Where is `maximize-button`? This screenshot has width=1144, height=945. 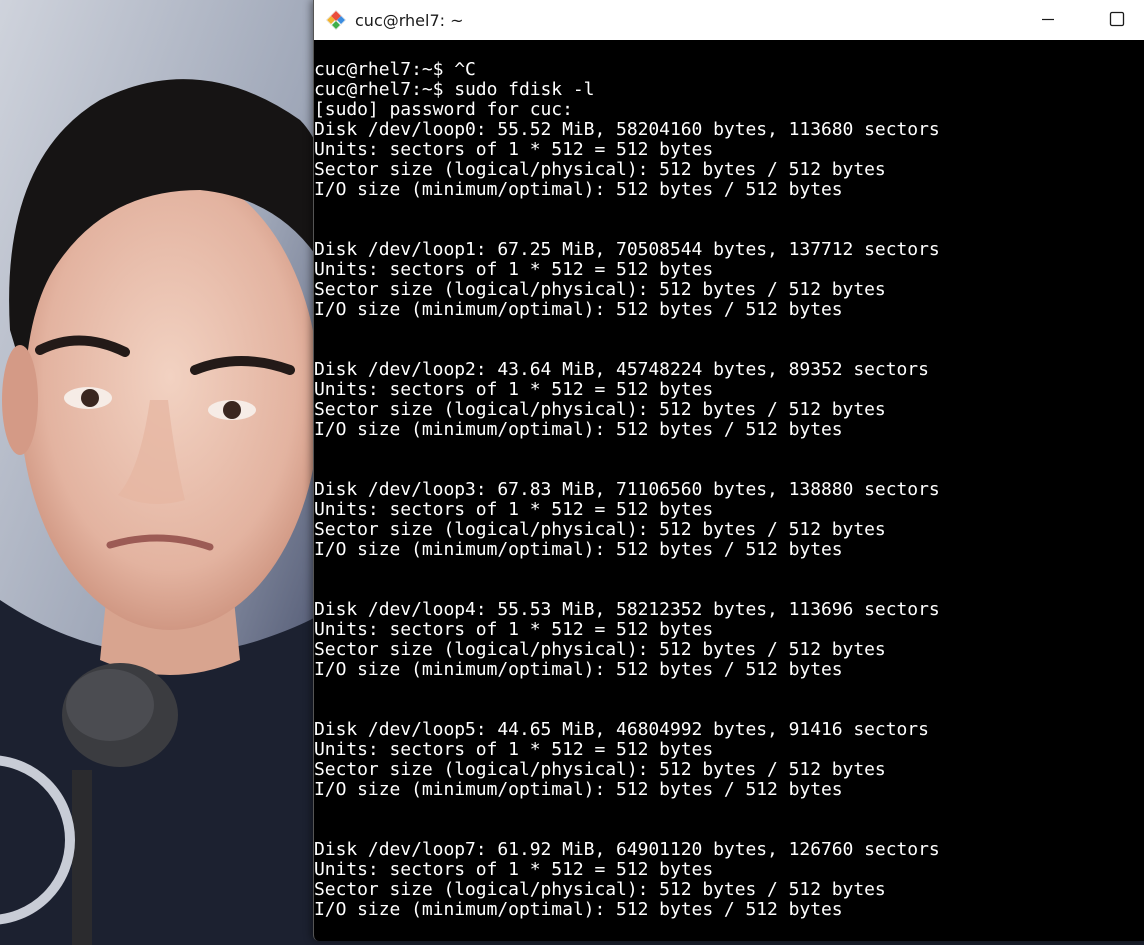
maximize-button is located at coordinates (1117, 19).